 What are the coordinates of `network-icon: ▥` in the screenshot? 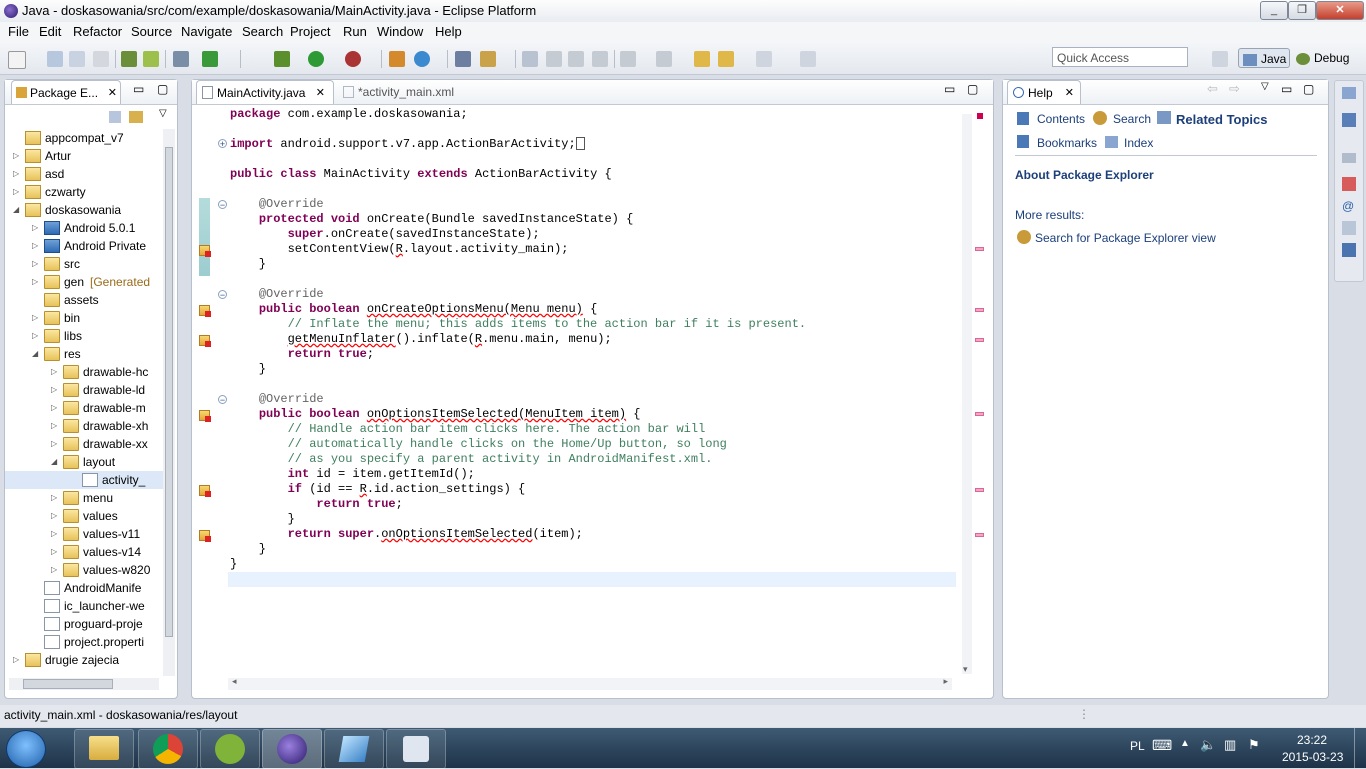 It's located at (1230, 745).